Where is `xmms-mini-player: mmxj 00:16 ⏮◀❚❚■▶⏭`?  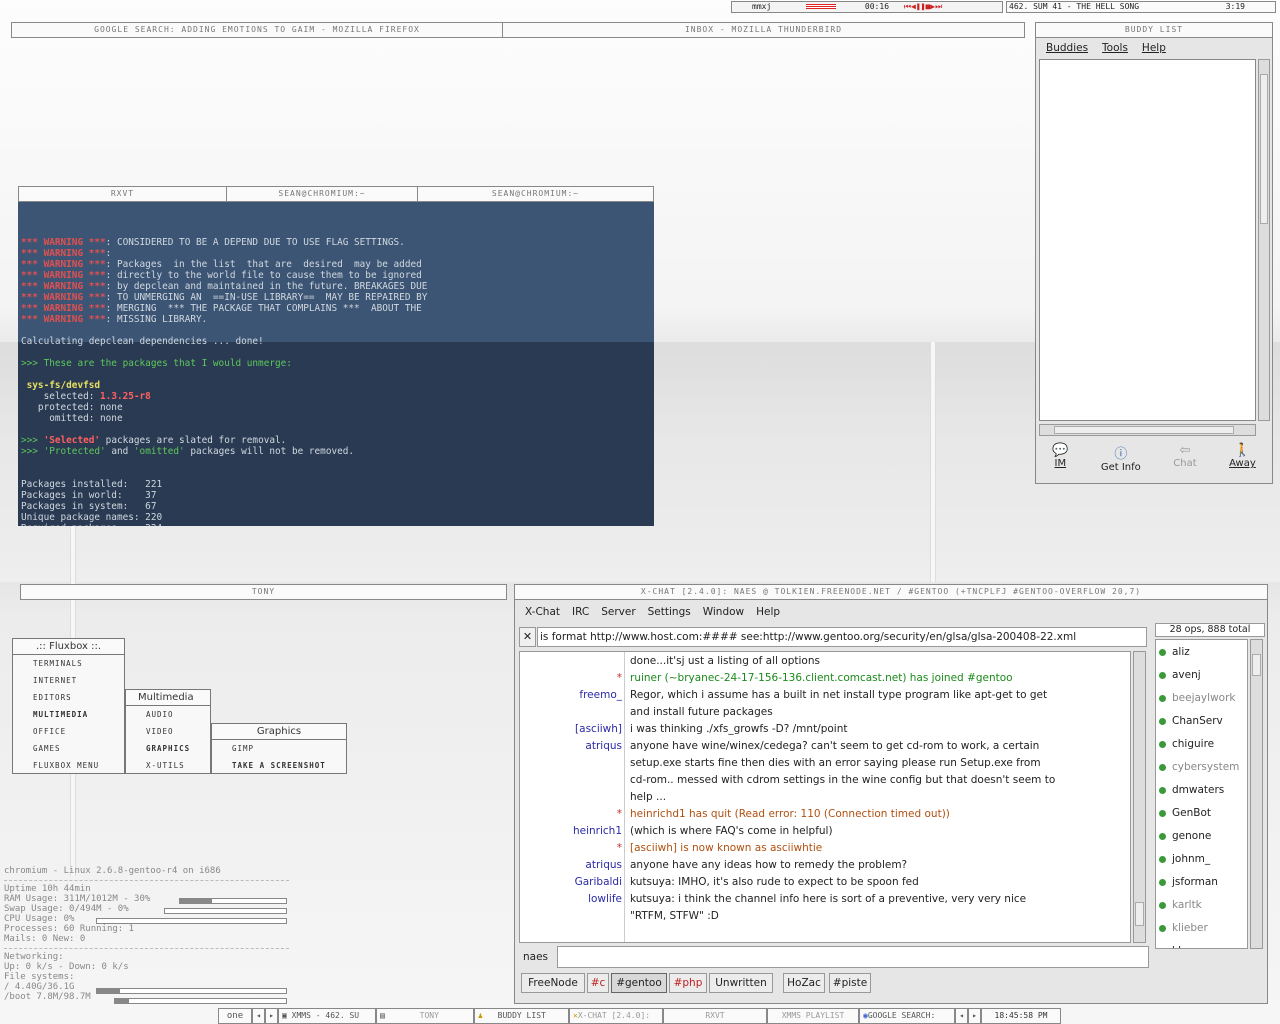 xmms-mini-player: mmxj 00:16 ⏮◀❚❚■▶⏭ is located at coordinates (867, 7).